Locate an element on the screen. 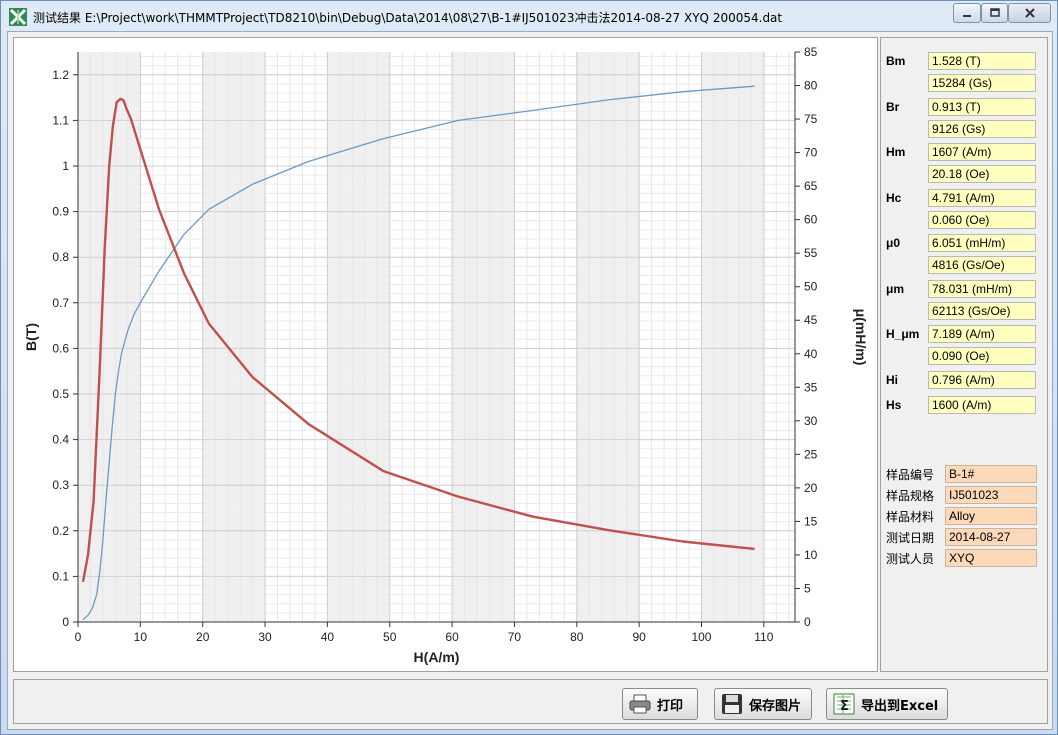 The width and height of the screenshot is (1058, 735). minimize-icon is located at coordinates (967, 16).